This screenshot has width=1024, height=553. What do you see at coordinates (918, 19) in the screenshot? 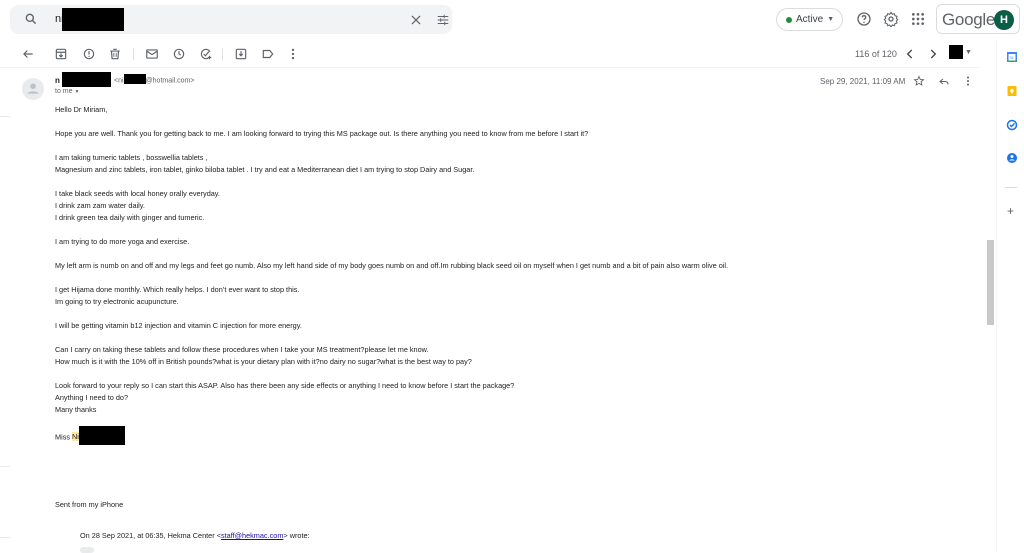
I see `apps-grid-icon` at bounding box center [918, 19].